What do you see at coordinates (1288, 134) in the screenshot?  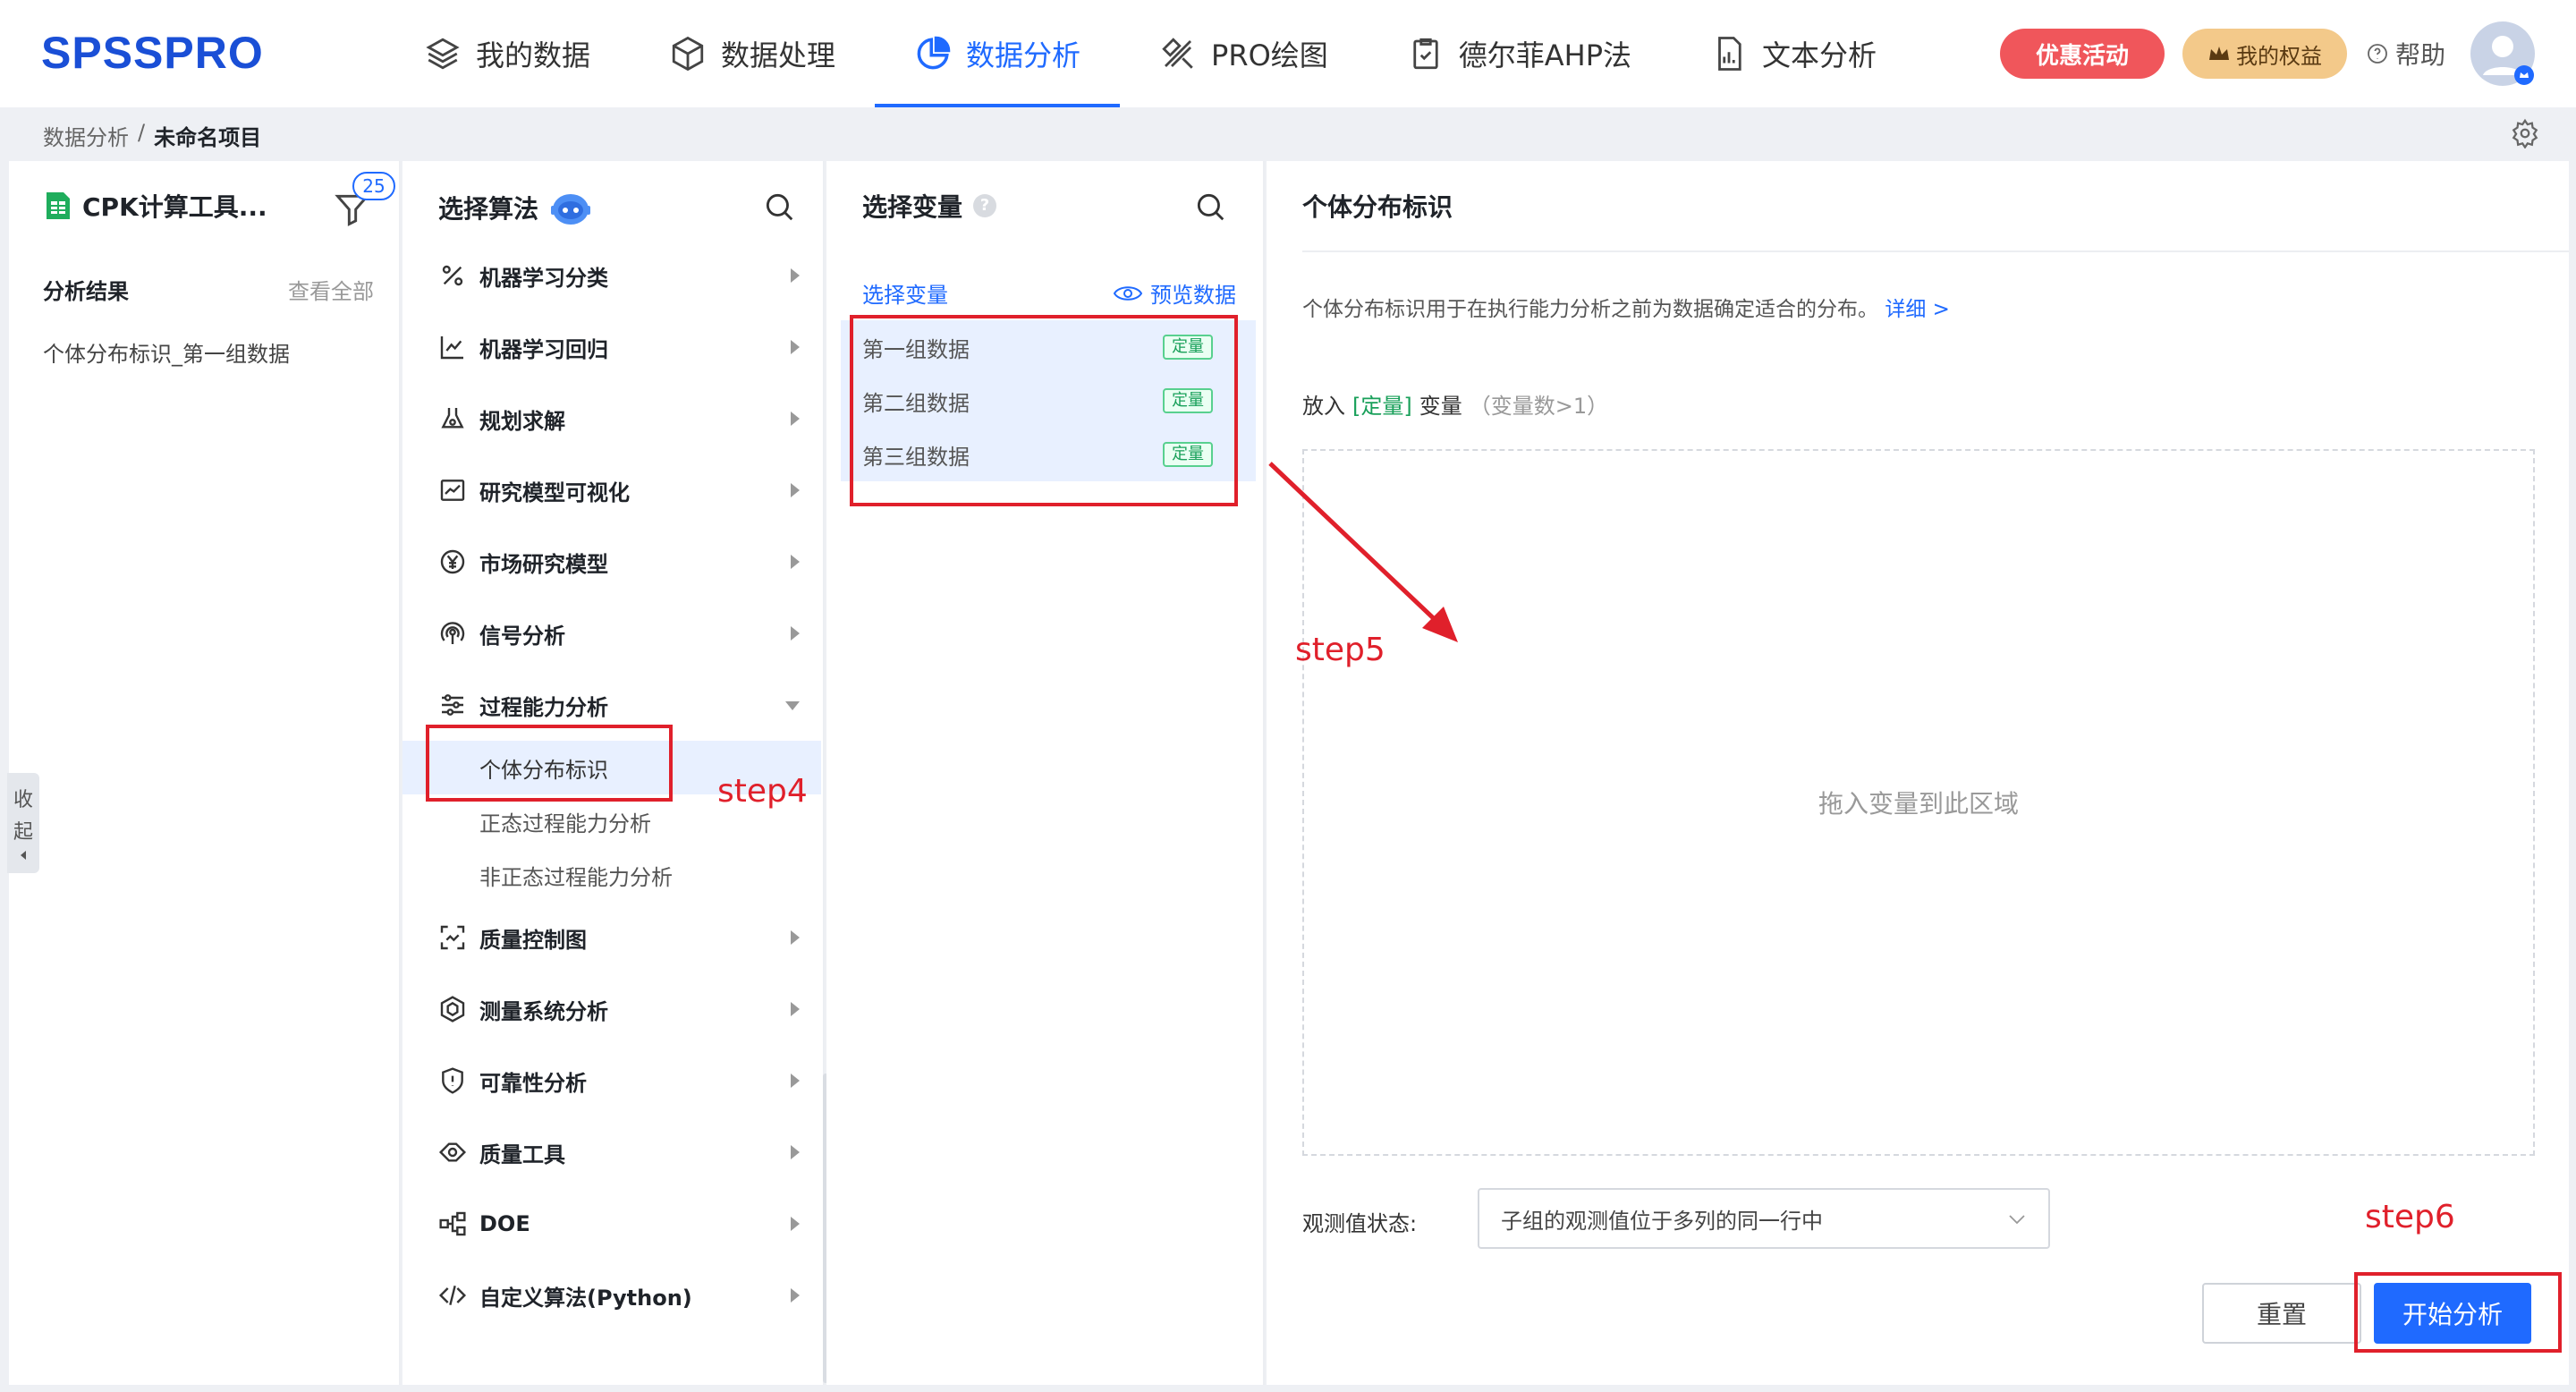 I see `breadcrumb-bar: 数据分析 / 未命名项目` at bounding box center [1288, 134].